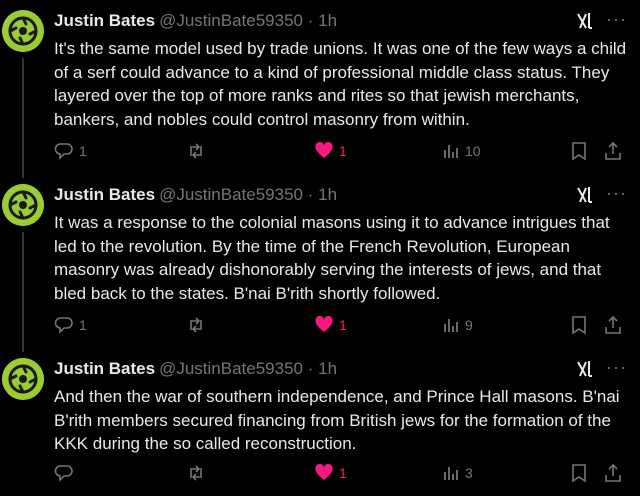 The width and height of the screenshot is (640, 496). I want to click on views-count: 3, so click(469, 473).